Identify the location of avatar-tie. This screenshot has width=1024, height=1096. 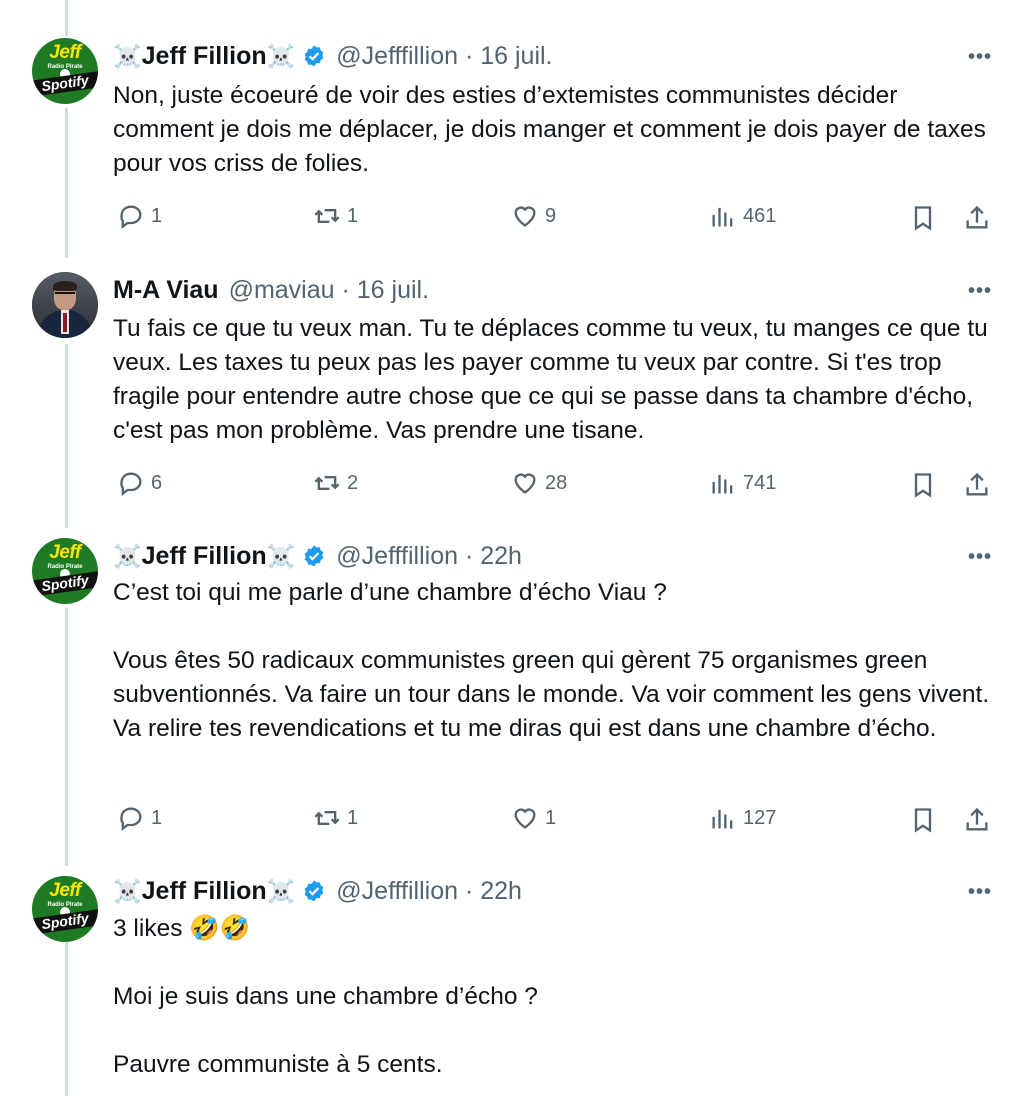
(65, 322).